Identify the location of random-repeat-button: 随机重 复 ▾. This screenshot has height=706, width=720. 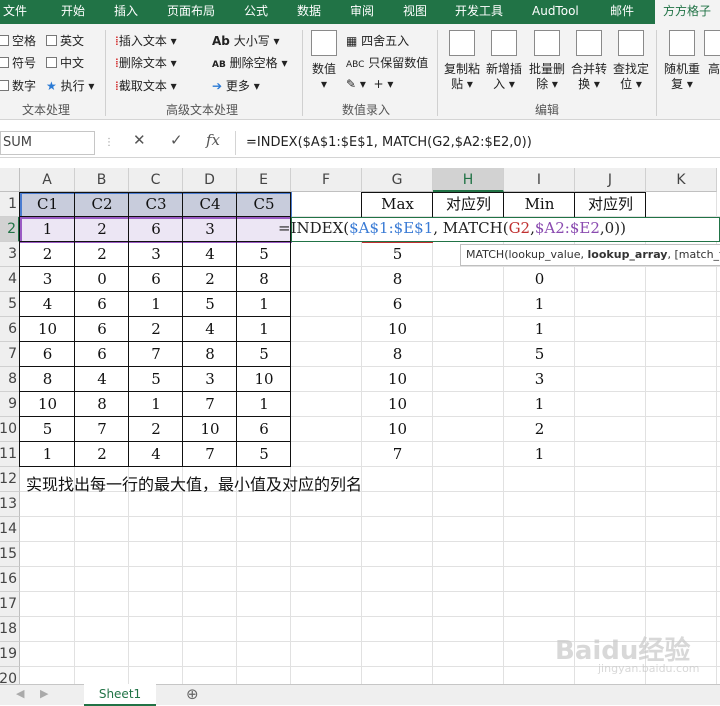
(682, 61).